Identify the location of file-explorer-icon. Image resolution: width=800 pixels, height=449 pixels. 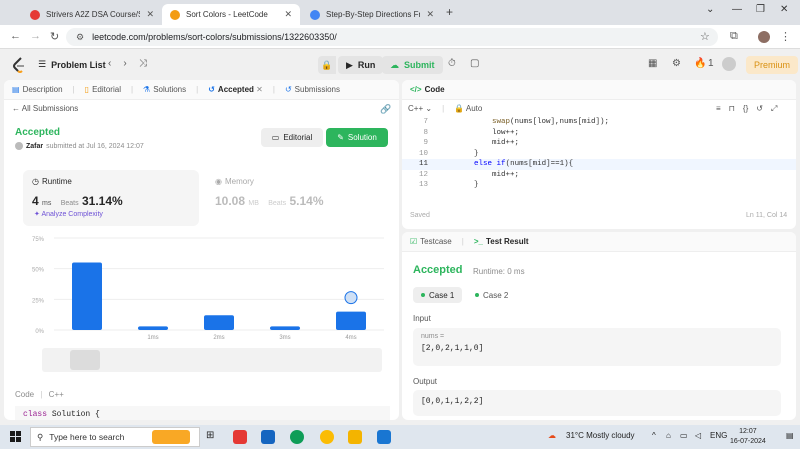
(355, 437).